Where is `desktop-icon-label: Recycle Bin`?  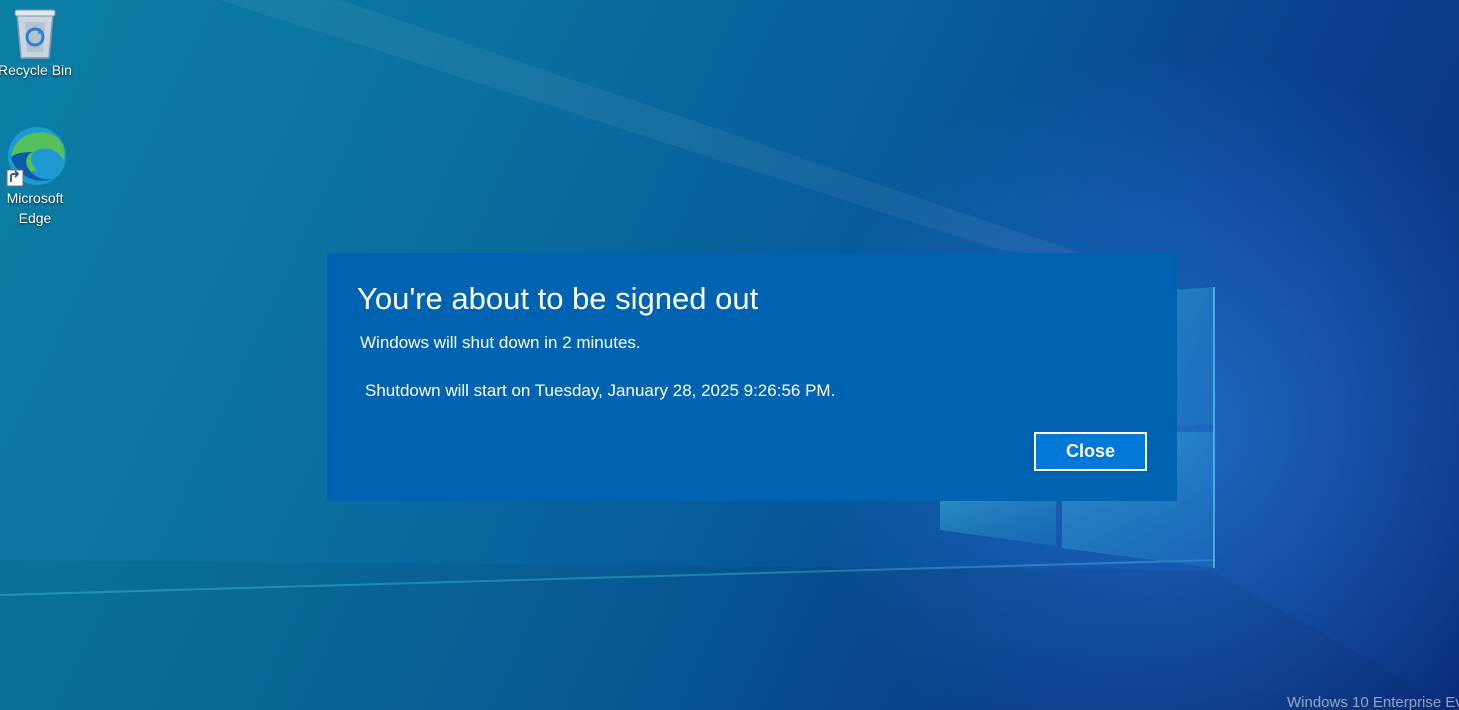 desktop-icon-label: Recycle Bin is located at coordinates (36, 70).